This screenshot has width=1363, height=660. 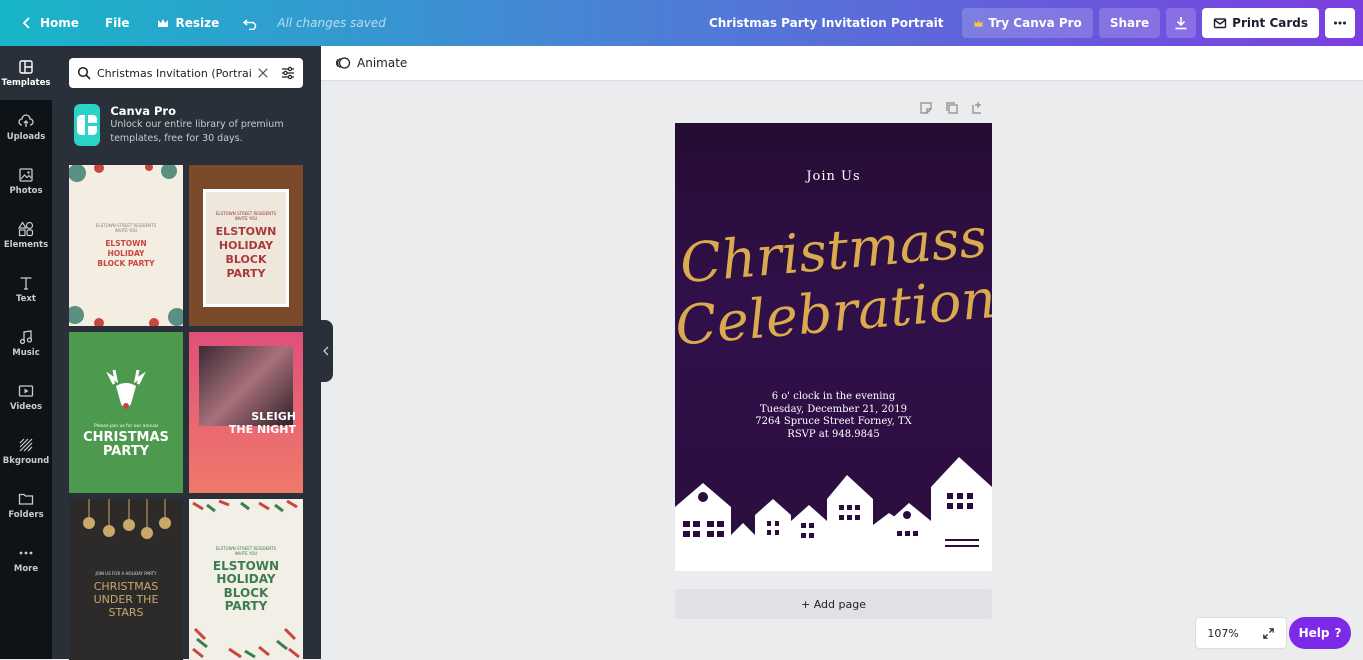 I want to click on details-line: RSVP at 948.9845, so click(x=833, y=434).